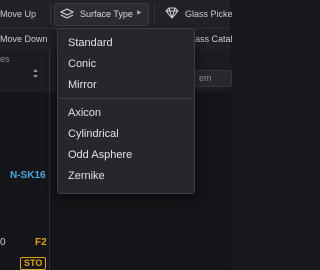 The width and height of the screenshot is (320, 270). What do you see at coordinates (5, 59) in the screenshot?
I see `column-header: es` at bounding box center [5, 59].